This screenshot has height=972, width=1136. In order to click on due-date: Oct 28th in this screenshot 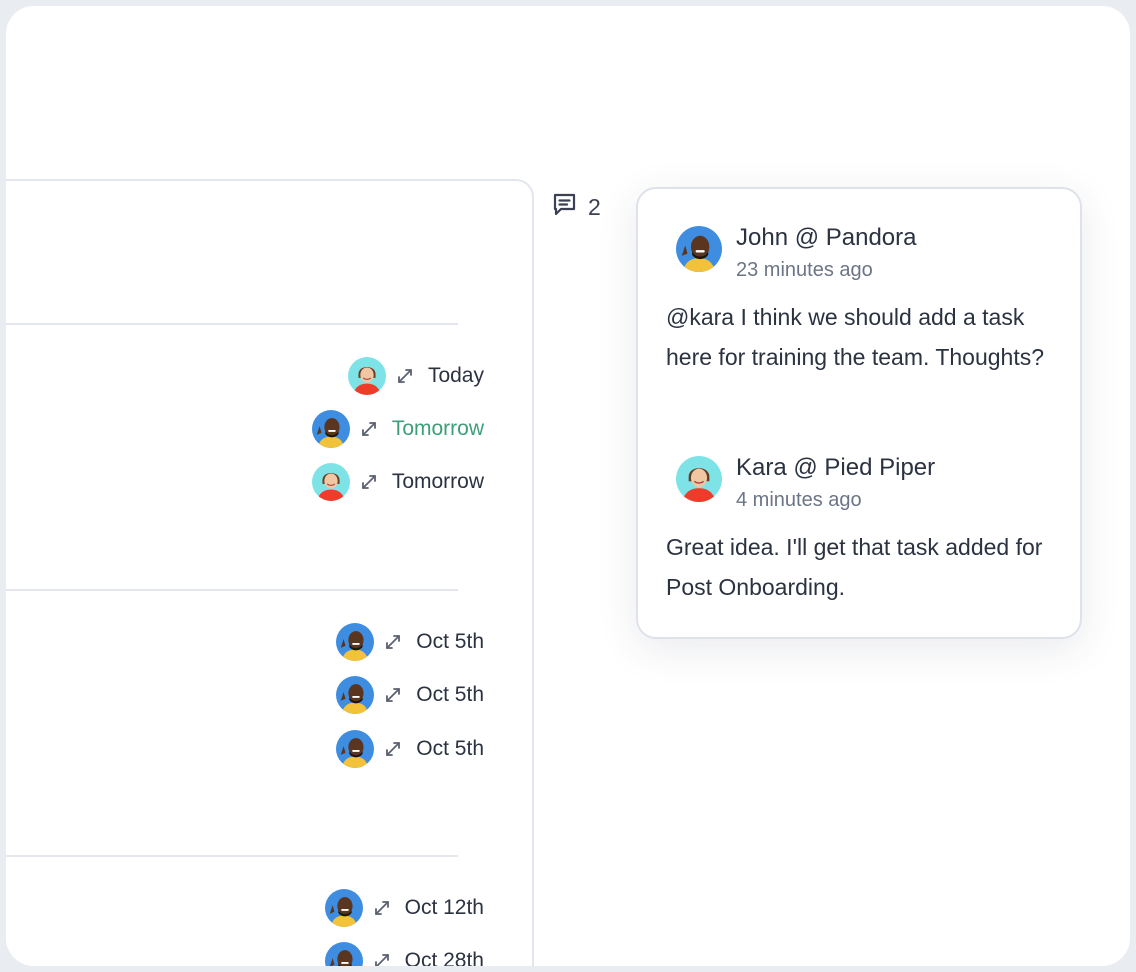, I will do `click(444, 957)`.